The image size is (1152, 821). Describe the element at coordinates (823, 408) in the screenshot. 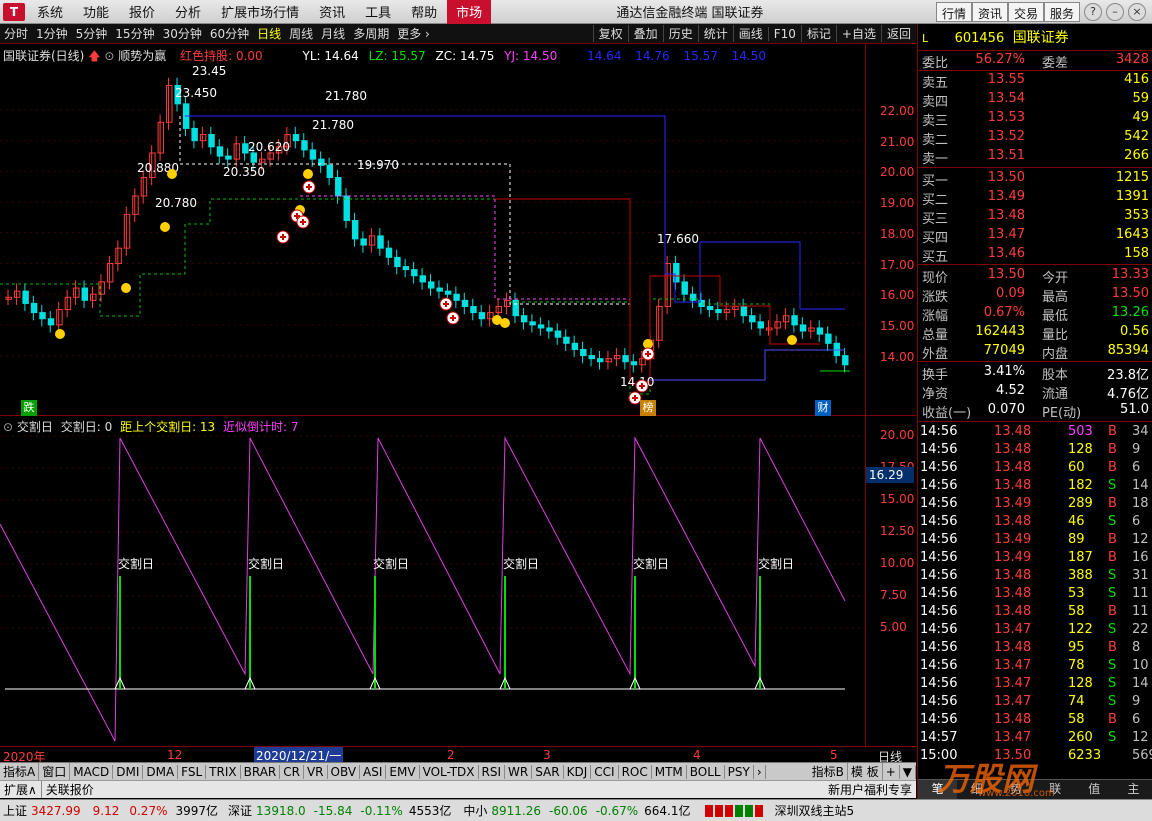

I see `cai-badge: 财` at that location.